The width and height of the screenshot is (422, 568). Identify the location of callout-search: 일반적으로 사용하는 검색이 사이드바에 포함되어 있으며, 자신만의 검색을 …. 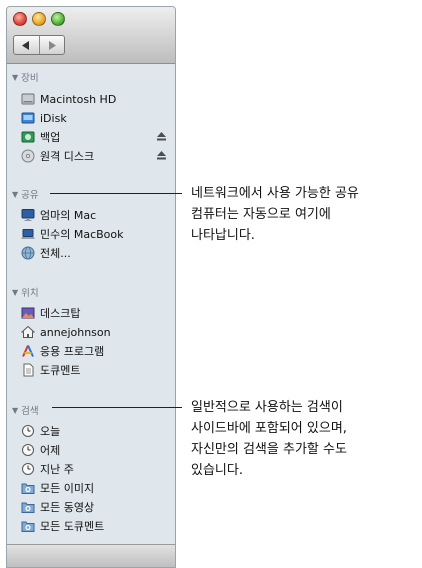
(304, 439).